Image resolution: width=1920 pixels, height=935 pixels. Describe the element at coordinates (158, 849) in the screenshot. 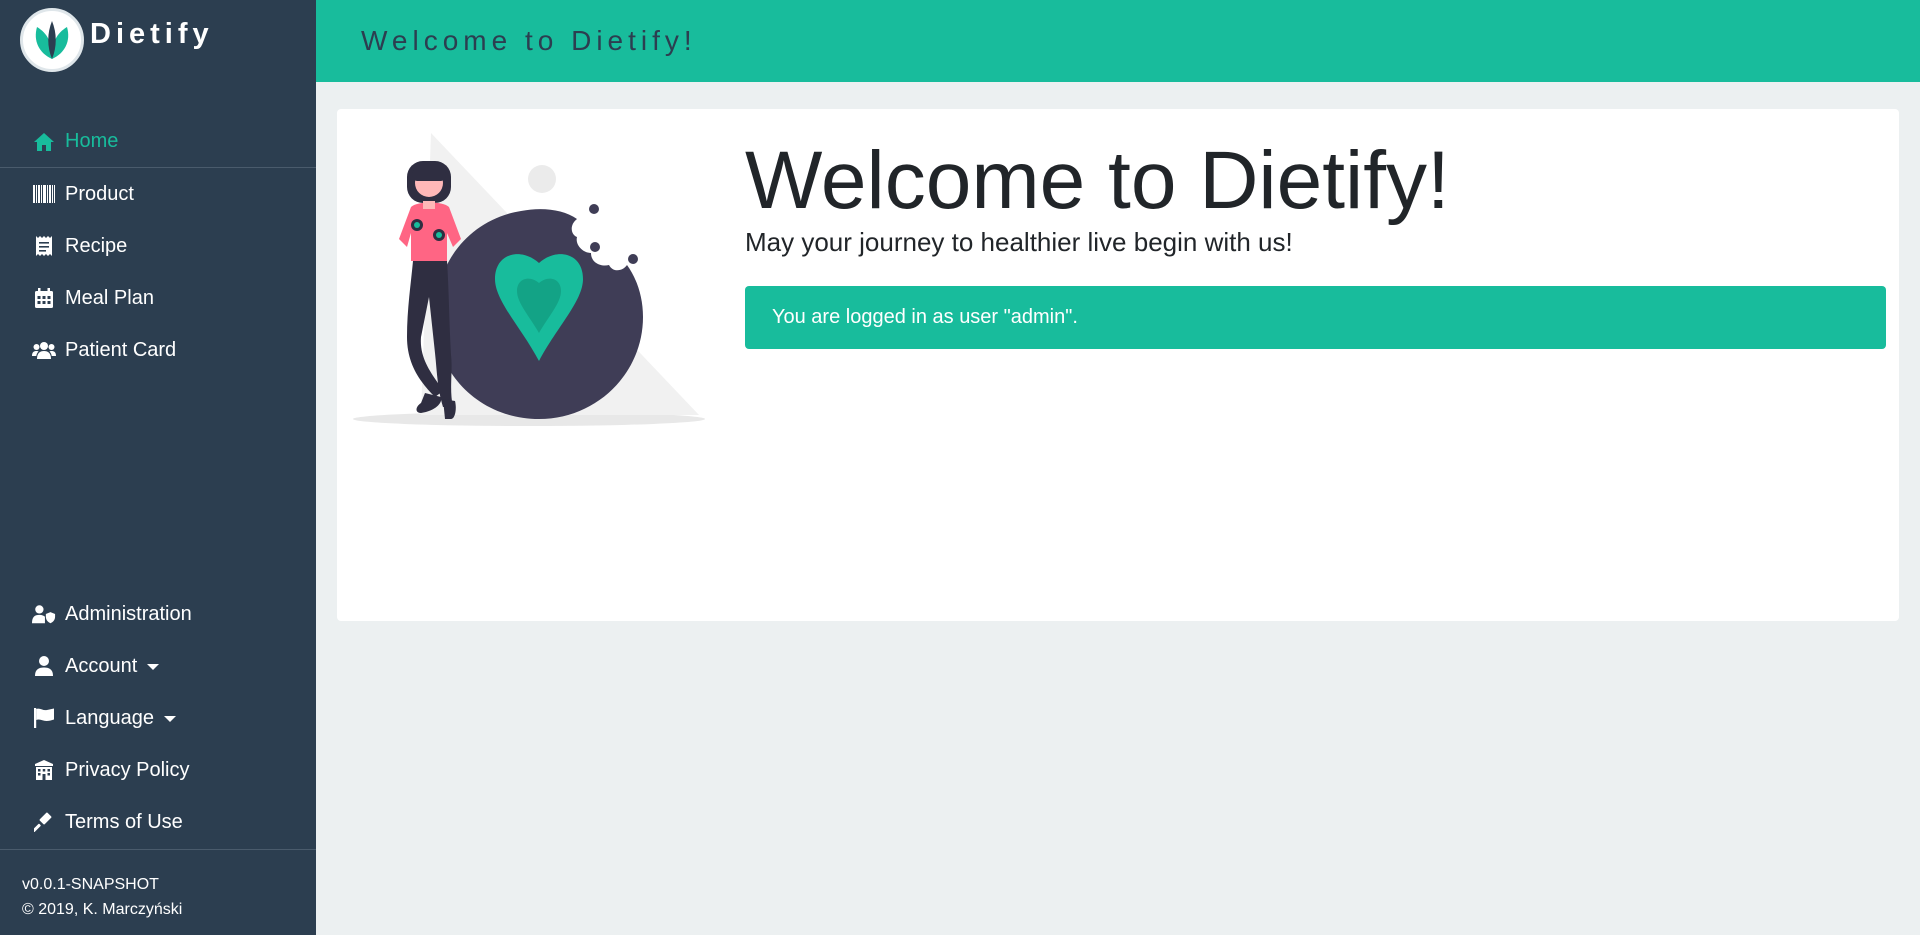

I see `sidebar-divider` at that location.